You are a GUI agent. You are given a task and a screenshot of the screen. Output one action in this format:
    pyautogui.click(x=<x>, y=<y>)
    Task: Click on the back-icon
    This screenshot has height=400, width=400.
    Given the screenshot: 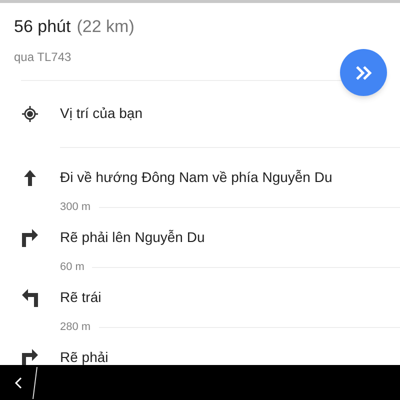 What is the action you would take?
    pyautogui.click(x=18, y=382)
    